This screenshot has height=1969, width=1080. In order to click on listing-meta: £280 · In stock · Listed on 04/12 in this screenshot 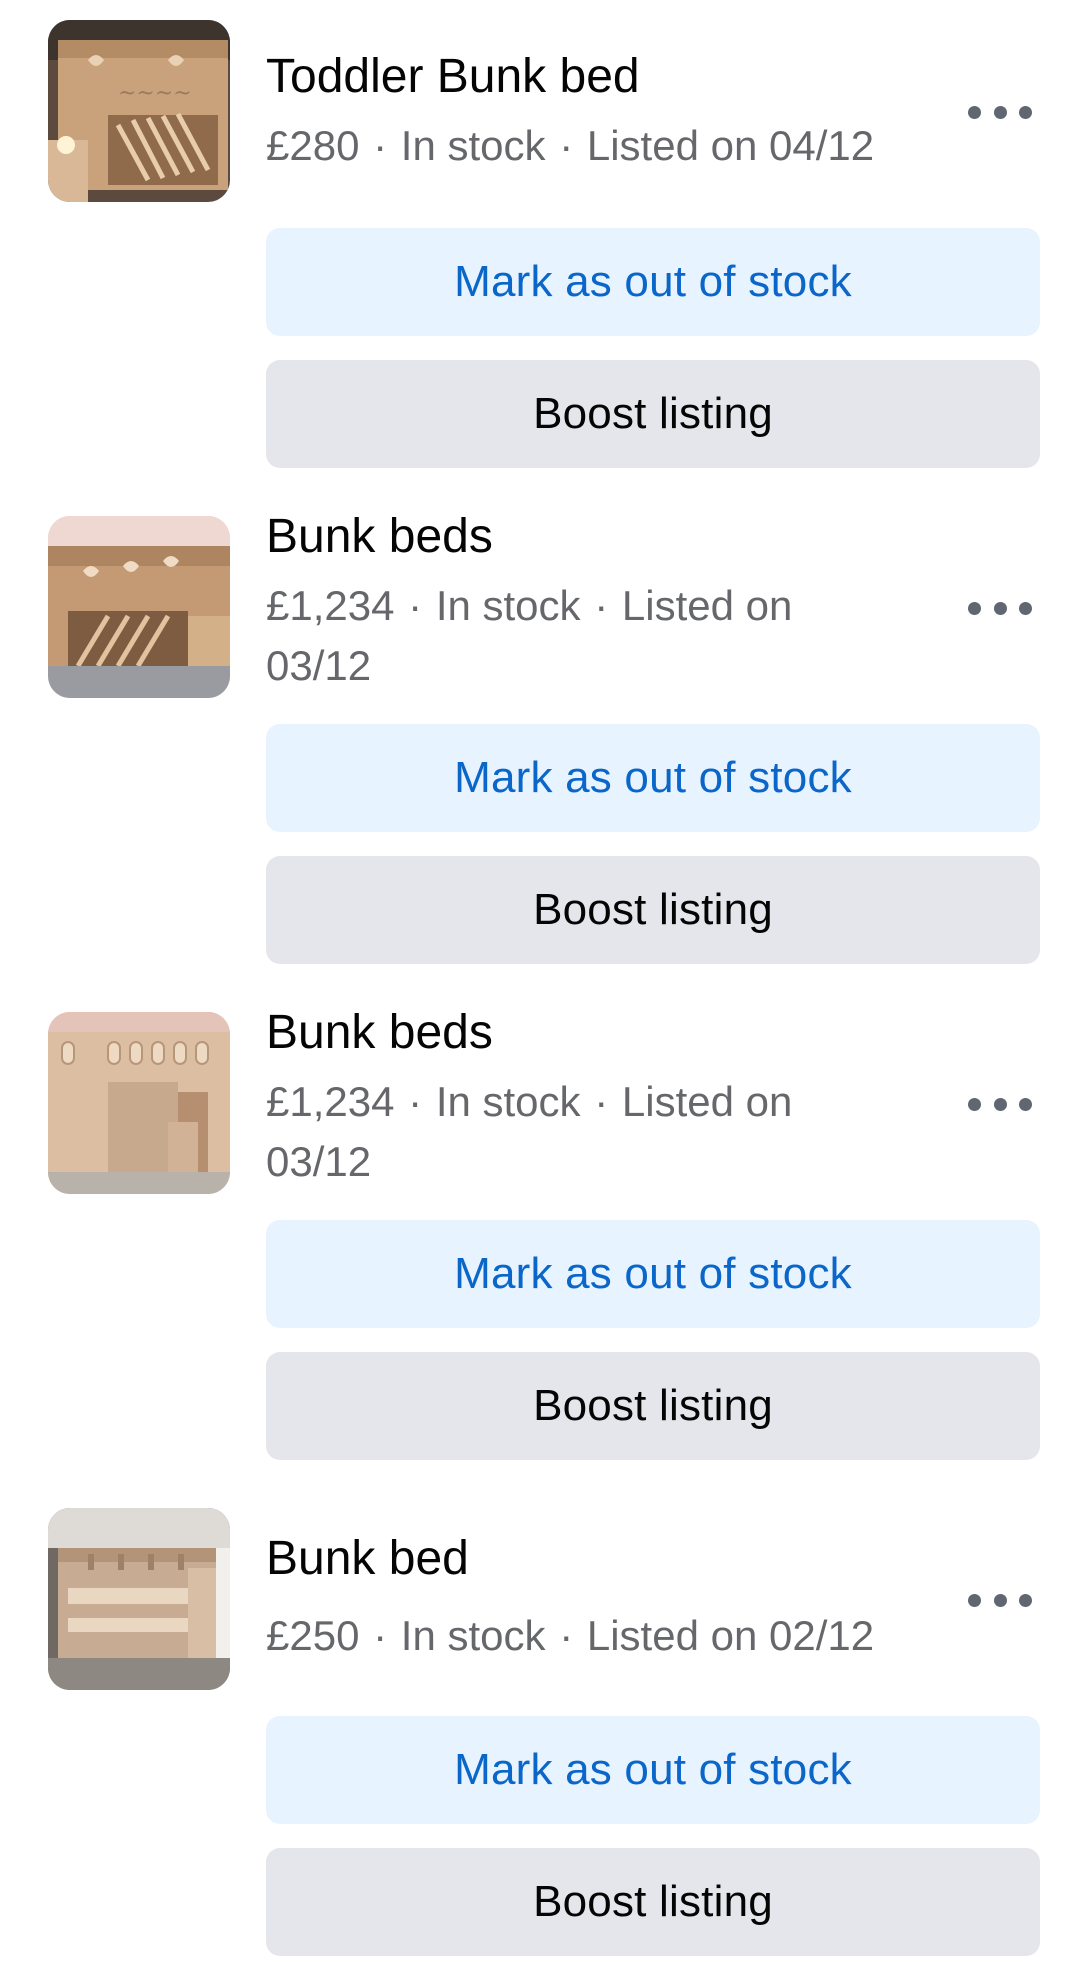, I will do `click(576, 146)`.